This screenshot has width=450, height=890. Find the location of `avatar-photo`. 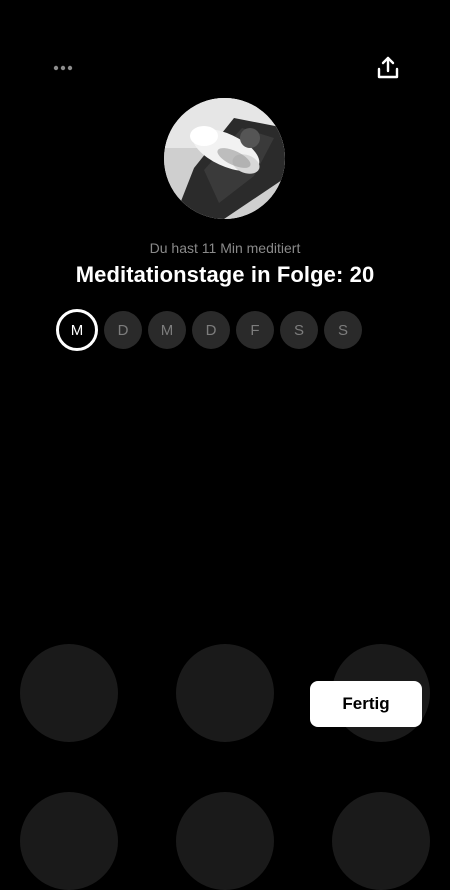

avatar-photo is located at coordinates (224, 158).